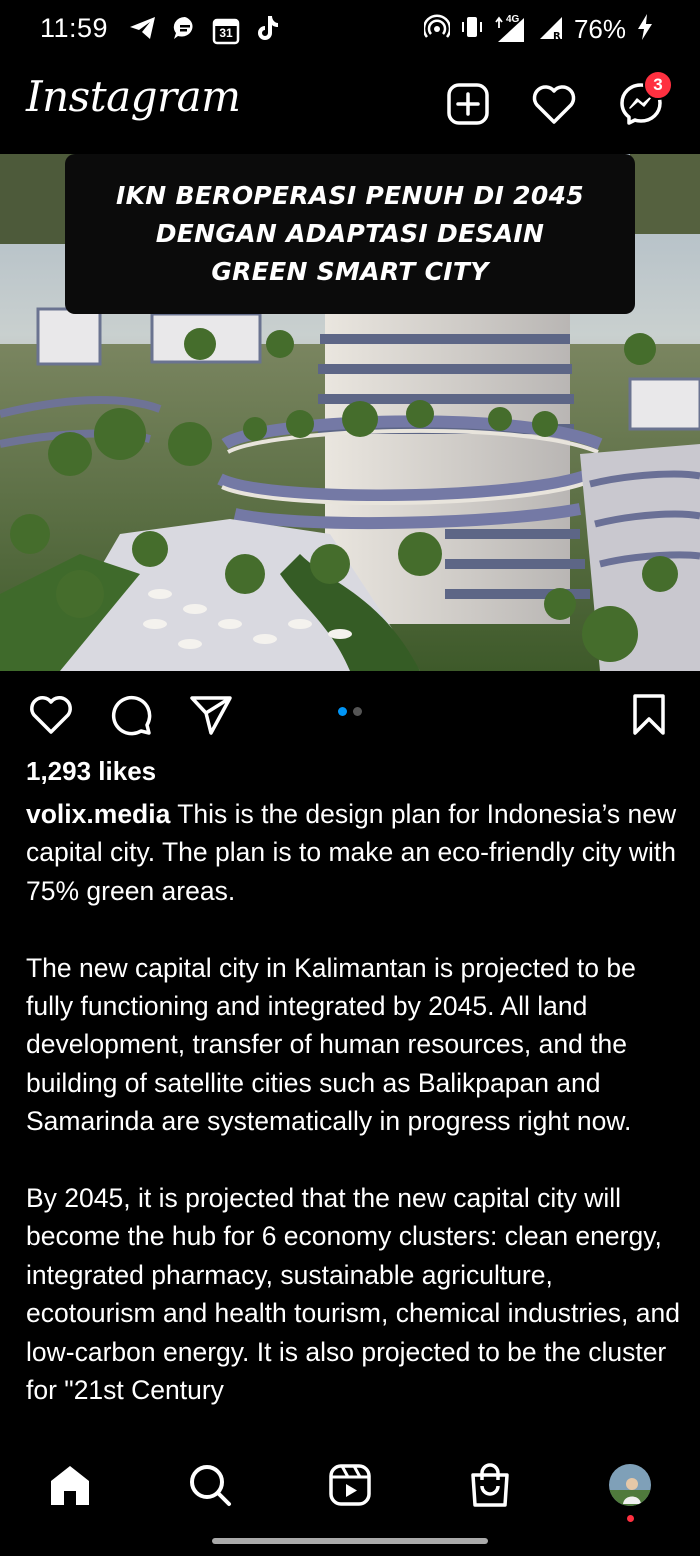  What do you see at coordinates (472, 29) in the screenshot?
I see `vibrate-icon` at bounding box center [472, 29].